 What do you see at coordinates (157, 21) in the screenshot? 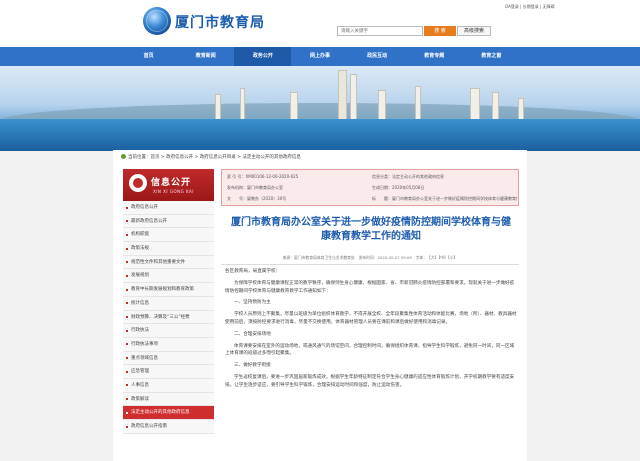
I see `logo-globe-icon` at bounding box center [157, 21].